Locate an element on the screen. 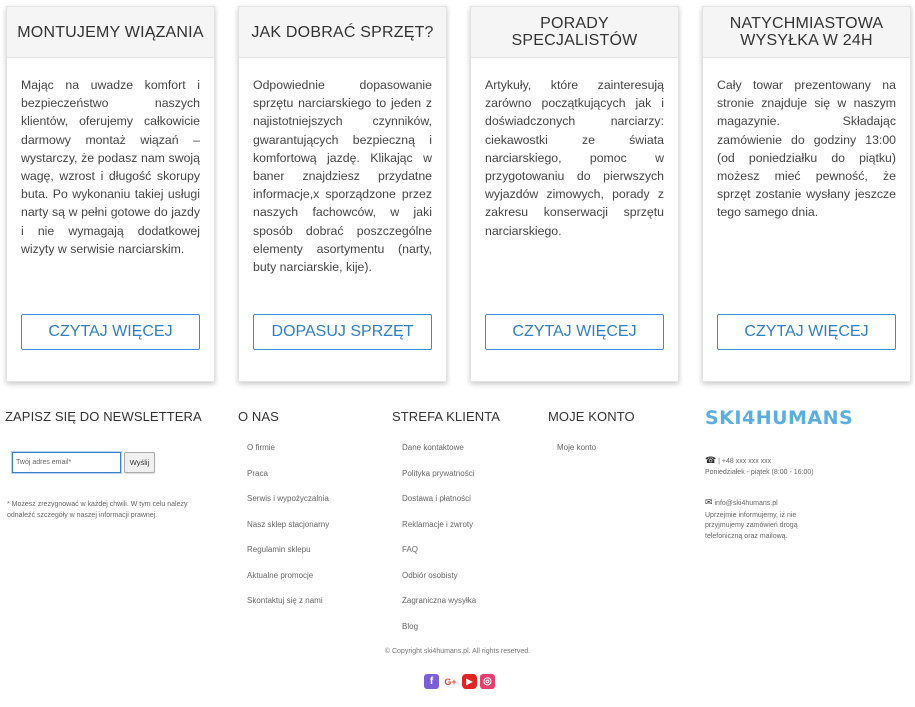 The height and width of the screenshot is (707, 915). account-title: MOJE KONTO is located at coordinates (591, 416).